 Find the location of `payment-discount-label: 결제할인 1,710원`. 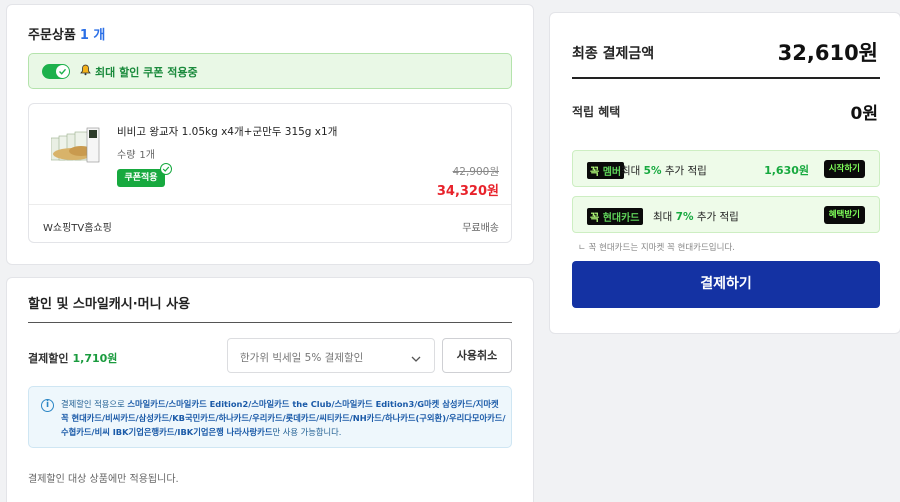

payment-discount-label: 결제할인 1,710원 is located at coordinates (73, 358).